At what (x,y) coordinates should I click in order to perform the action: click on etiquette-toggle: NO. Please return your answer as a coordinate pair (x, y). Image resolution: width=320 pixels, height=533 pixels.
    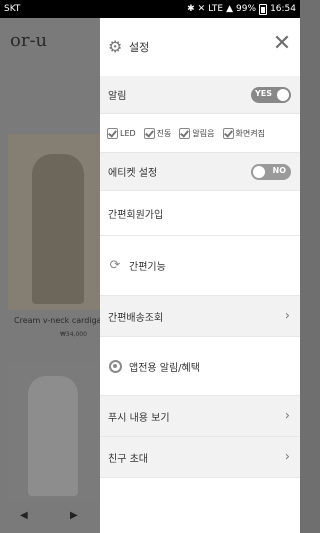
    Looking at the image, I should click on (271, 171).